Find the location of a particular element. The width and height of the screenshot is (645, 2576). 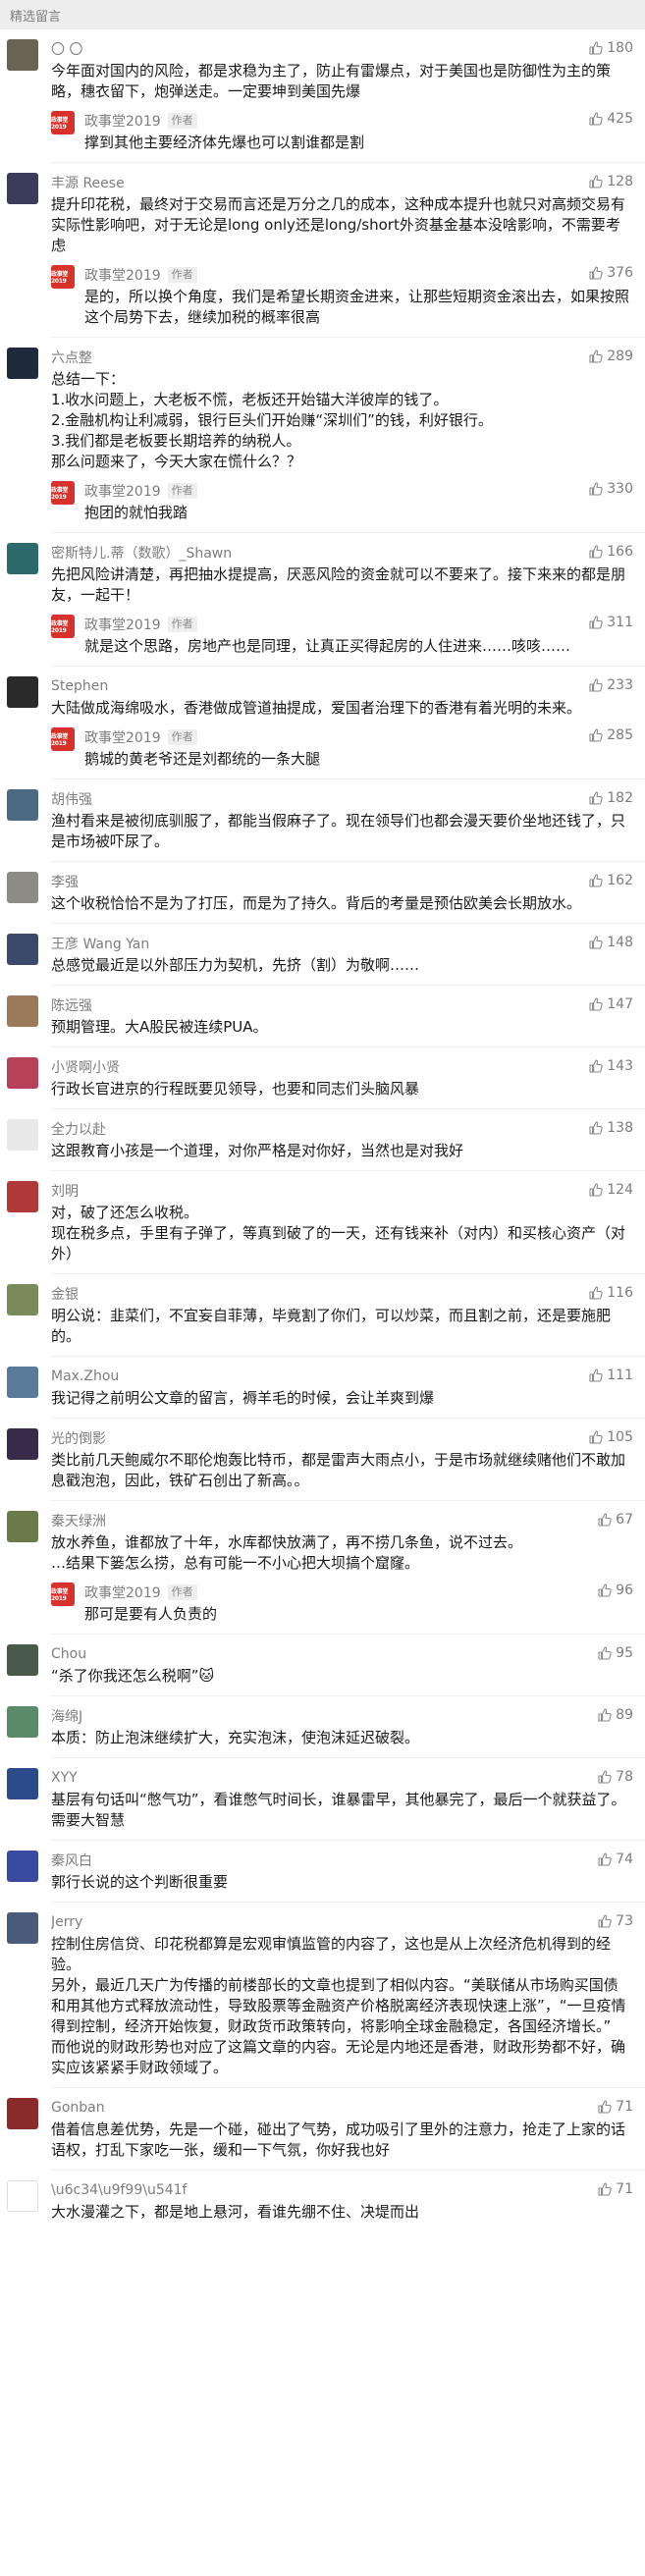

commenter-name: 刘明 is located at coordinates (65, 1191).